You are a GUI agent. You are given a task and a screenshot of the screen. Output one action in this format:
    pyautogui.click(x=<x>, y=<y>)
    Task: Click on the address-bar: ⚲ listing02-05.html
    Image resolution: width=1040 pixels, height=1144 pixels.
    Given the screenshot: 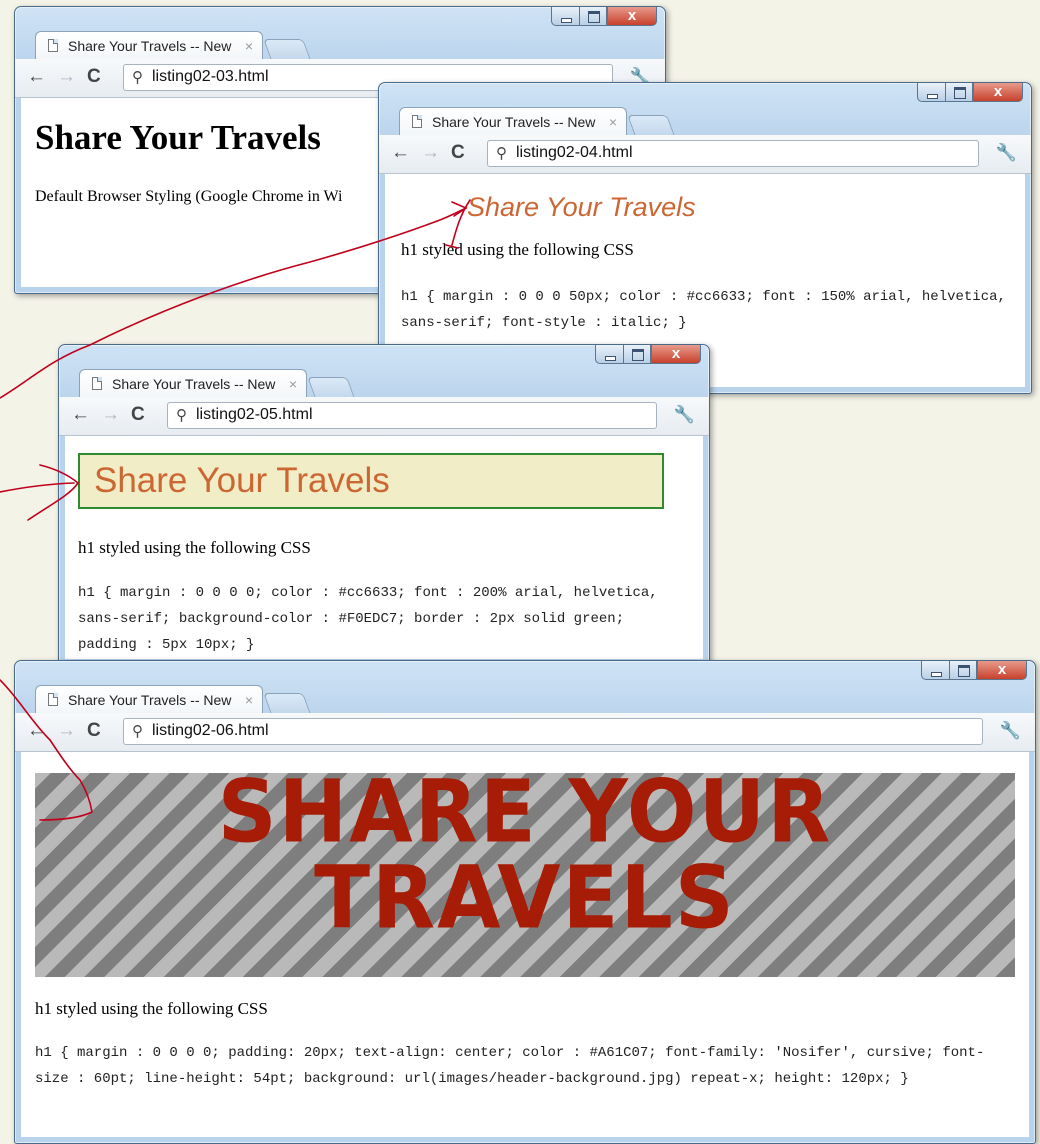 What is the action you would take?
    pyautogui.click(x=412, y=415)
    